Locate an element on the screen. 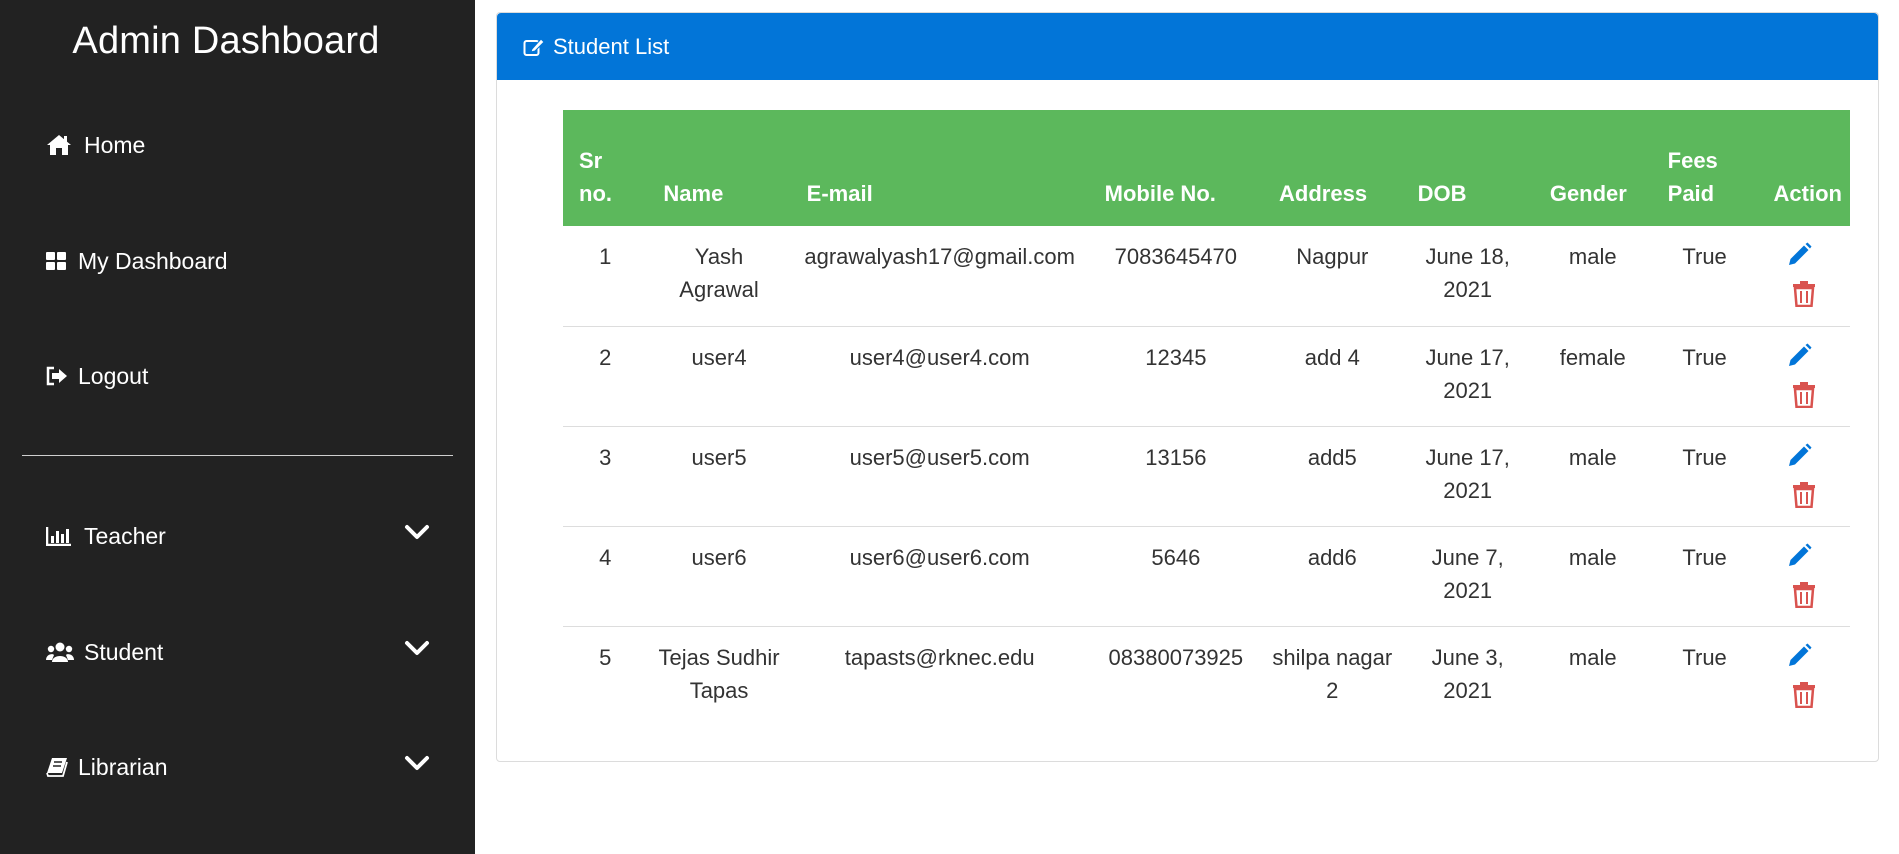 Image resolution: width=1899 pixels, height=854 pixels. cell-dob: June 3, 2021 is located at coordinates (1467, 675).